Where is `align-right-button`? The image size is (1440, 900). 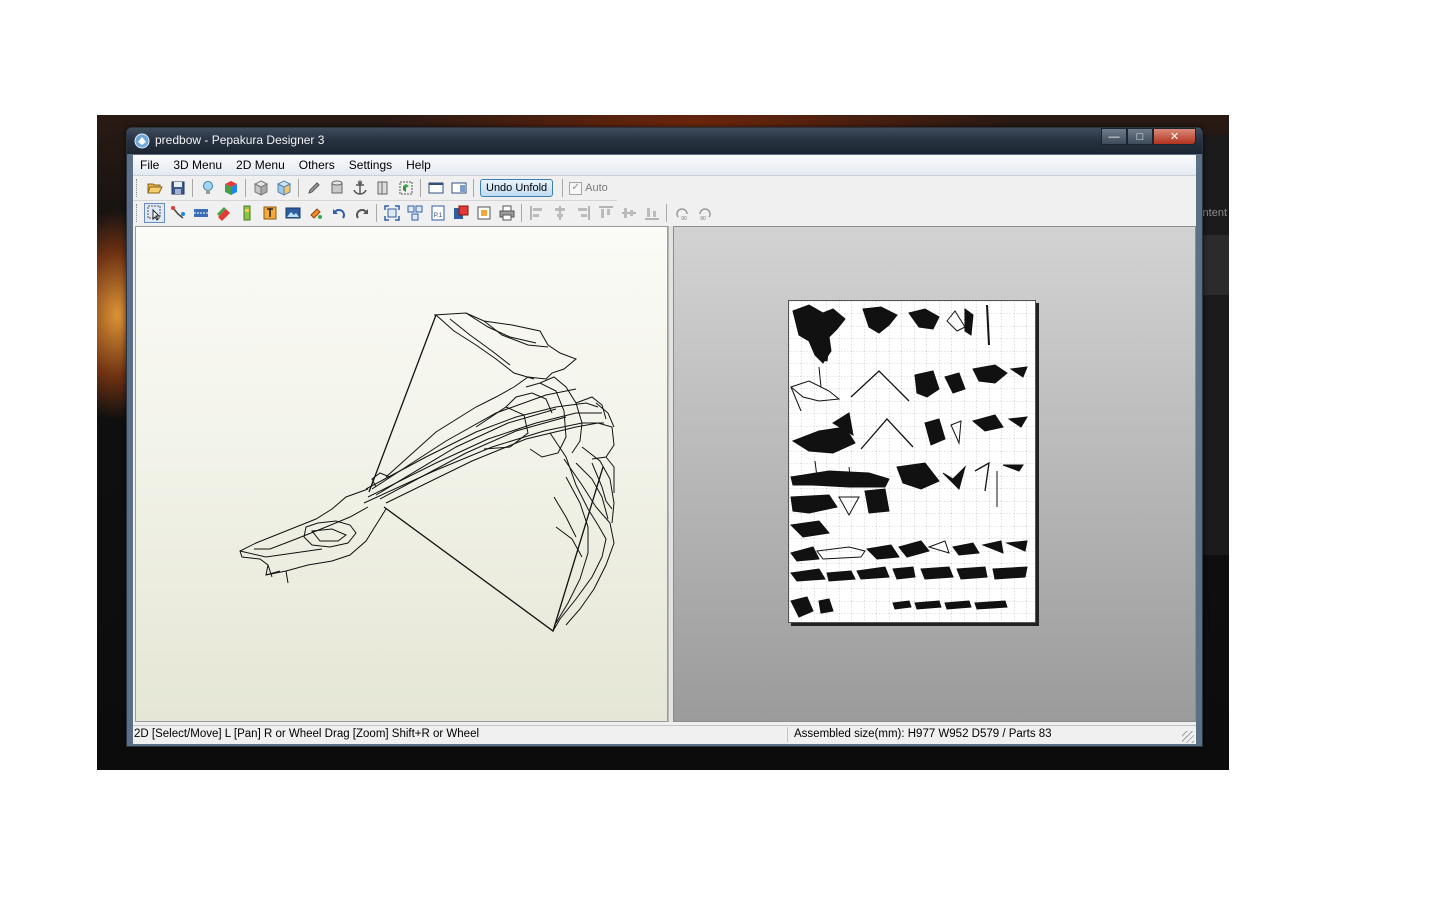 align-right-button is located at coordinates (582, 213).